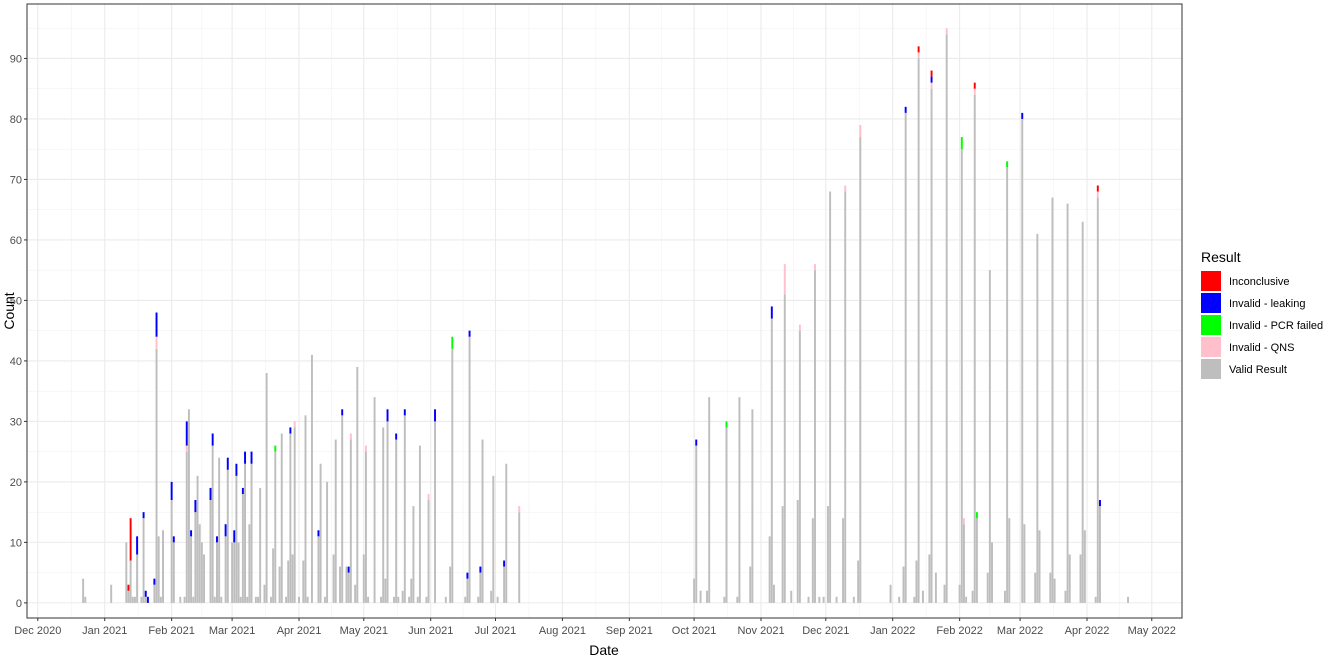 Image resolution: width=1325 pixels, height=660 pixels. What do you see at coordinates (959, 631) in the screenshot?
I see `x-tick-label: Feb 2022` at bounding box center [959, 631].